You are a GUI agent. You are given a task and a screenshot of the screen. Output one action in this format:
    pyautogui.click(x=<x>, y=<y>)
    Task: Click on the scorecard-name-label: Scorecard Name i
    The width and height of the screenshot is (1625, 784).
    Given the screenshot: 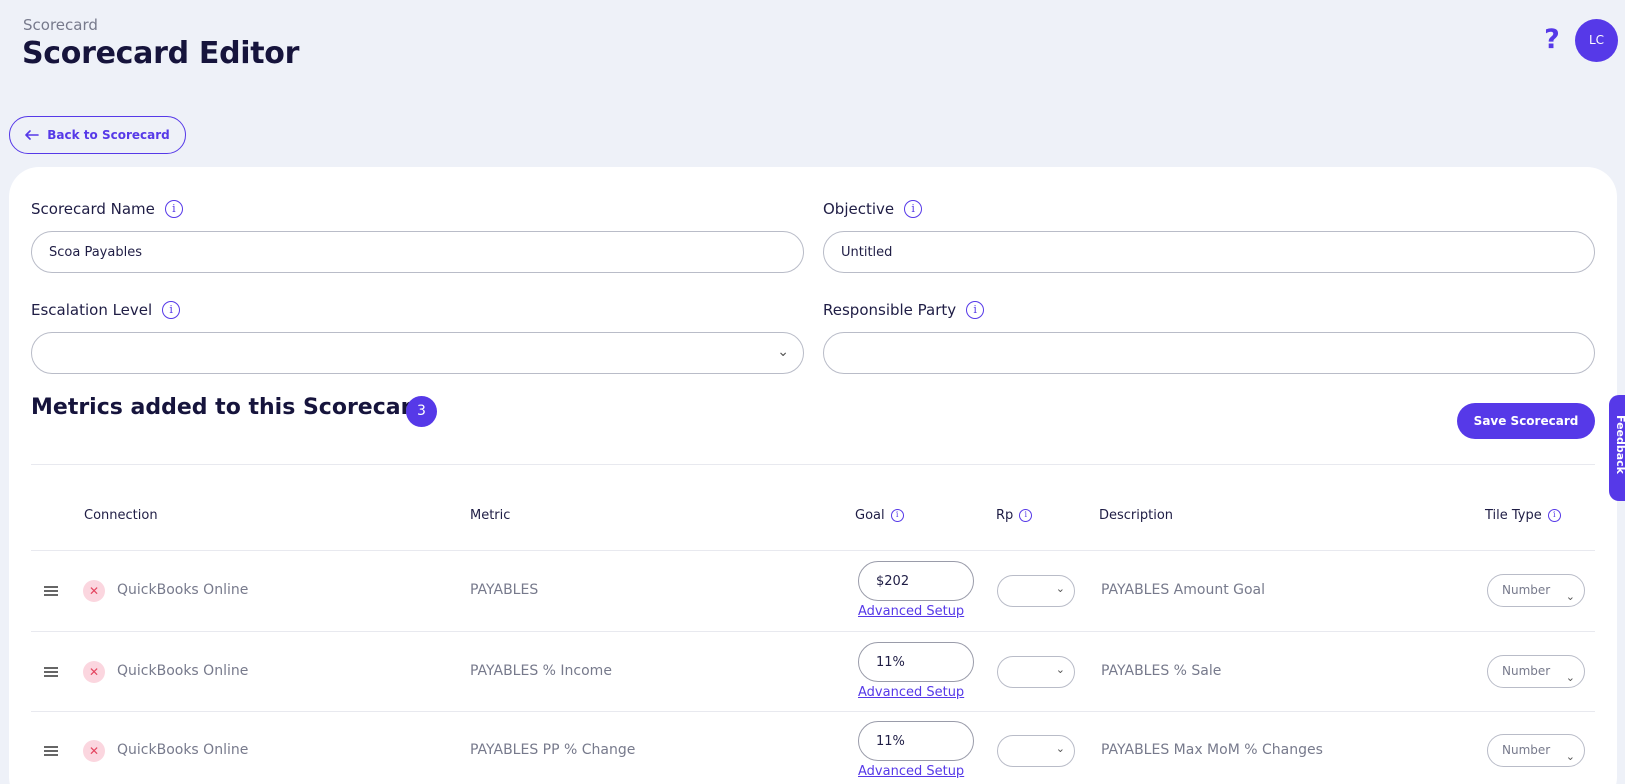 What is the action you would take?
    pyautogui.click(x=107, y=209)
    